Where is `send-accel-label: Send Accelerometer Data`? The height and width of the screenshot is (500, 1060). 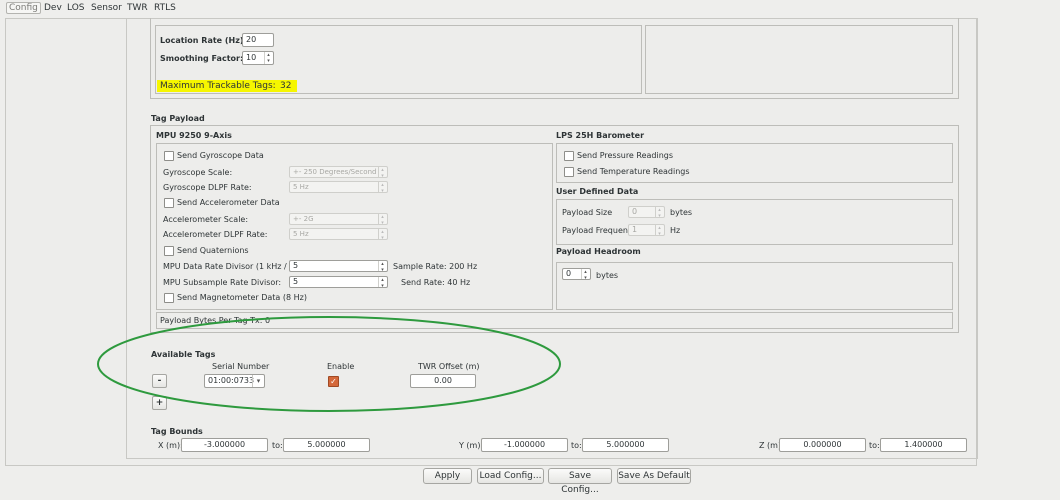 send-accel-label: Send Accelerometer Data is located at coordinates (228, 202).